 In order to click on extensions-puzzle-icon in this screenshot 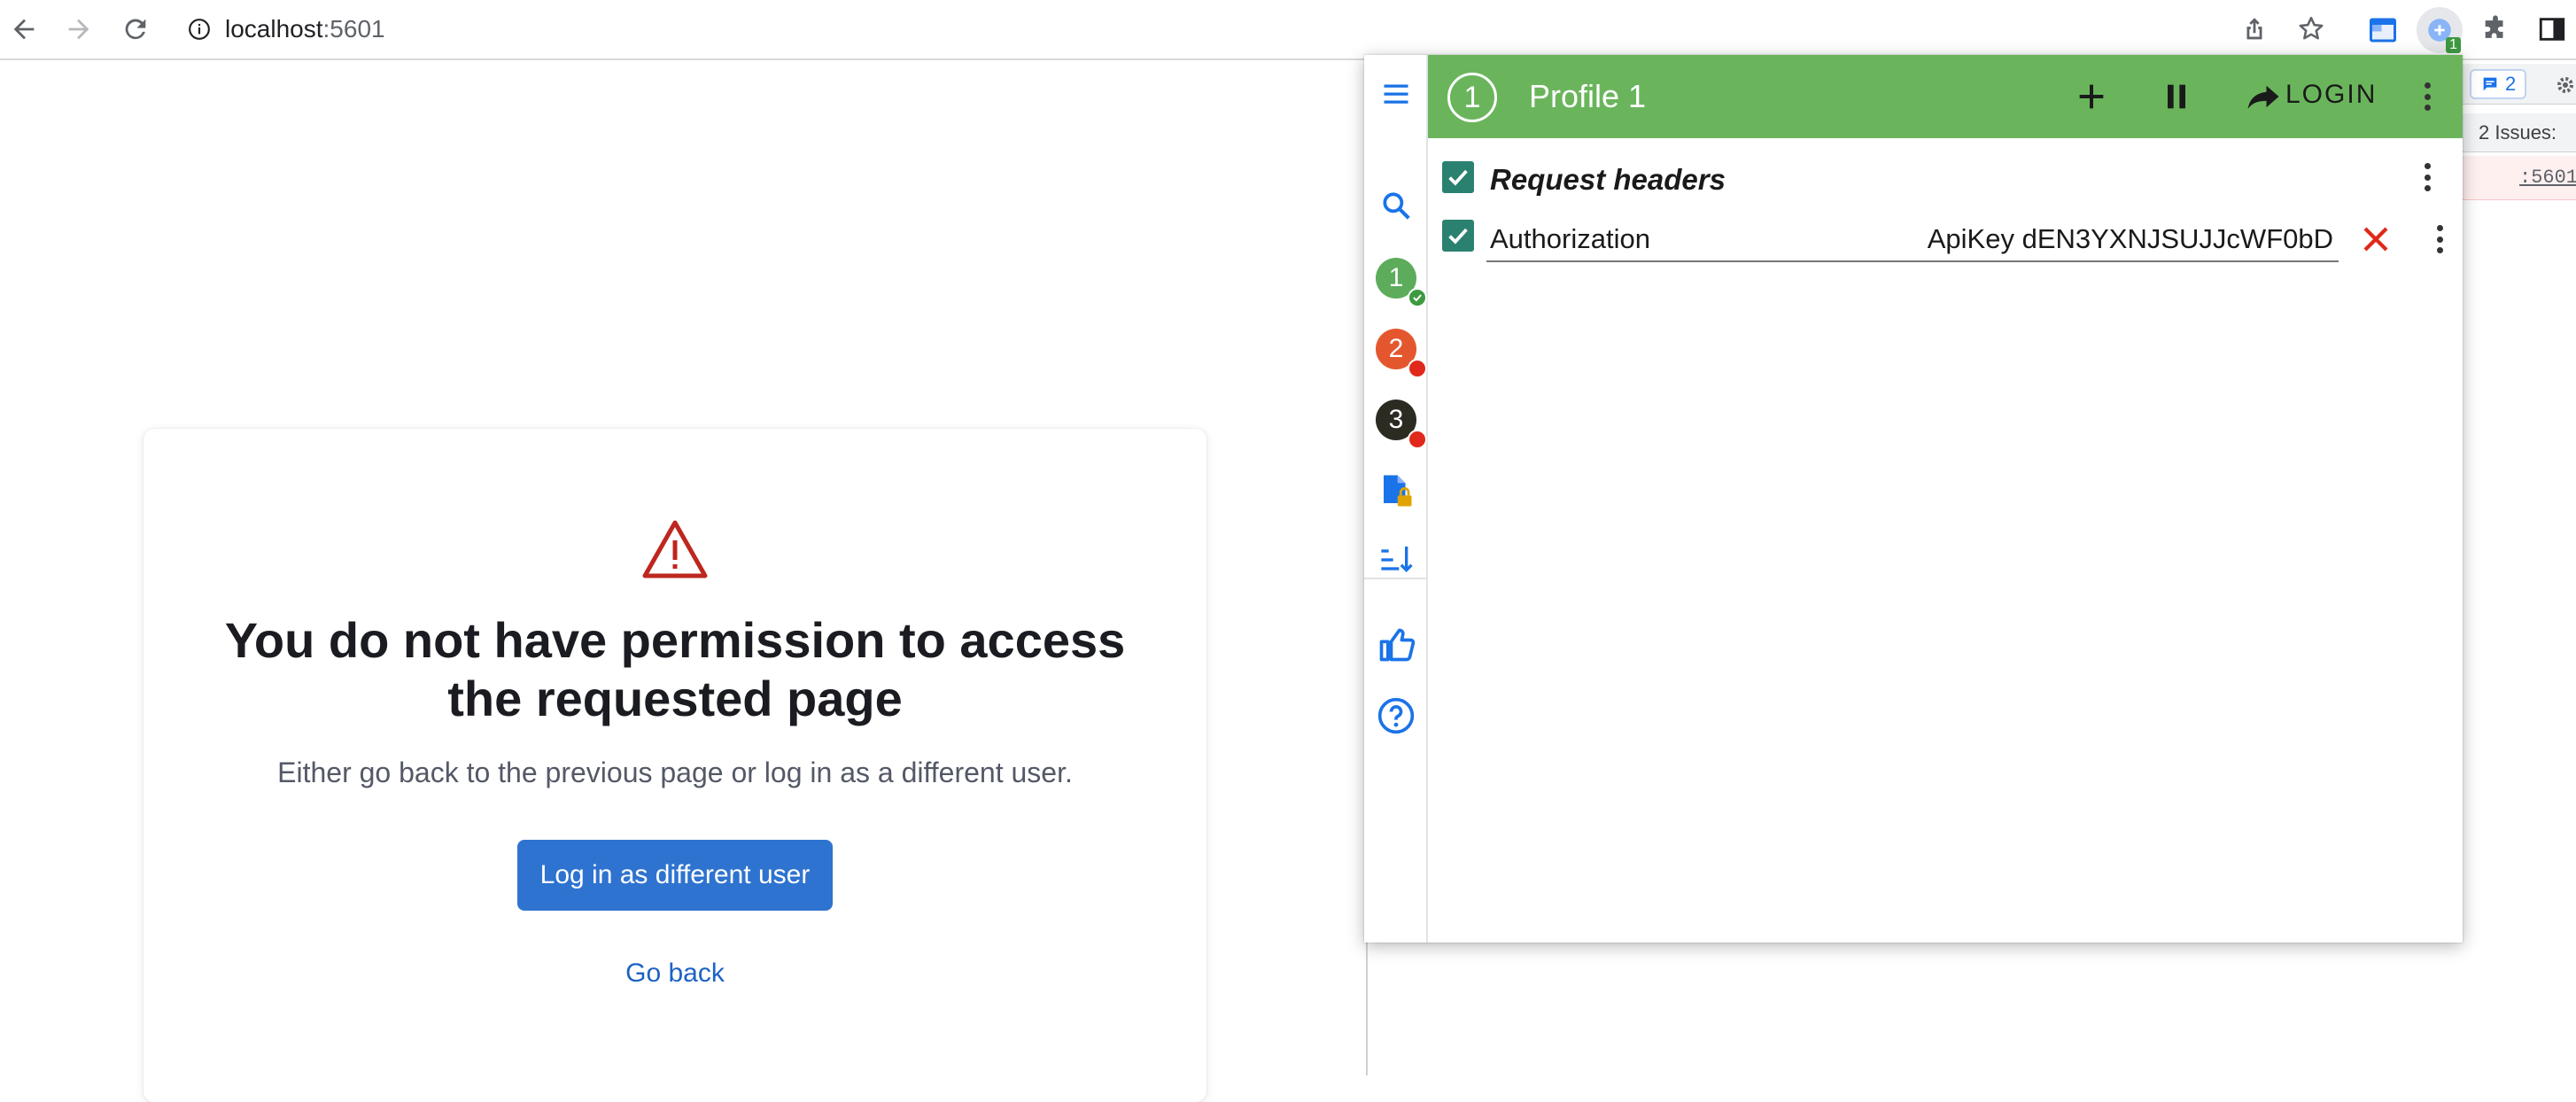, I will do `click(2495, 29)`.